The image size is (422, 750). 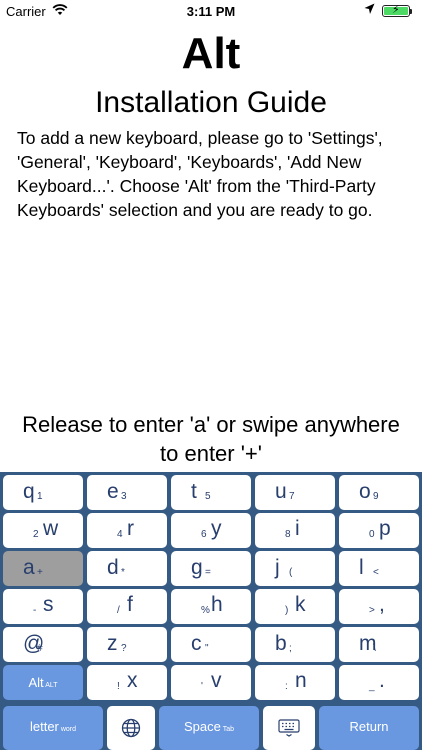 I want to click on alt-key-sub: ALT, so click(x=50, y=685).